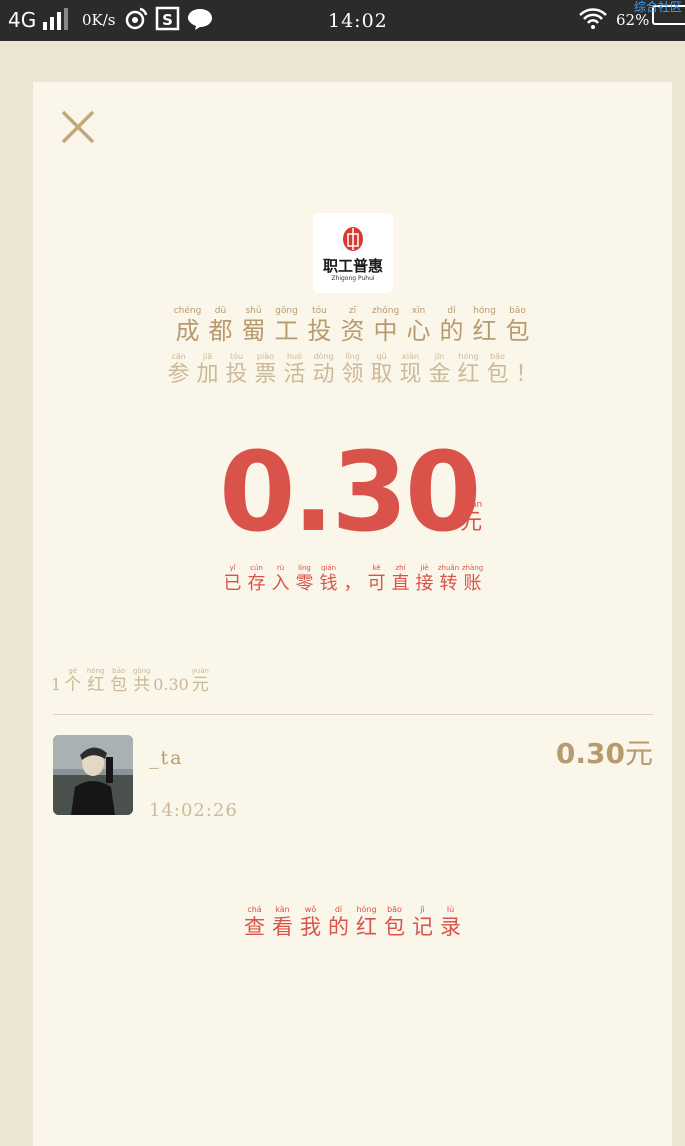 This screenshot has height=1146, width=685. I want to click on hanzi: 的, so click(451, 331).